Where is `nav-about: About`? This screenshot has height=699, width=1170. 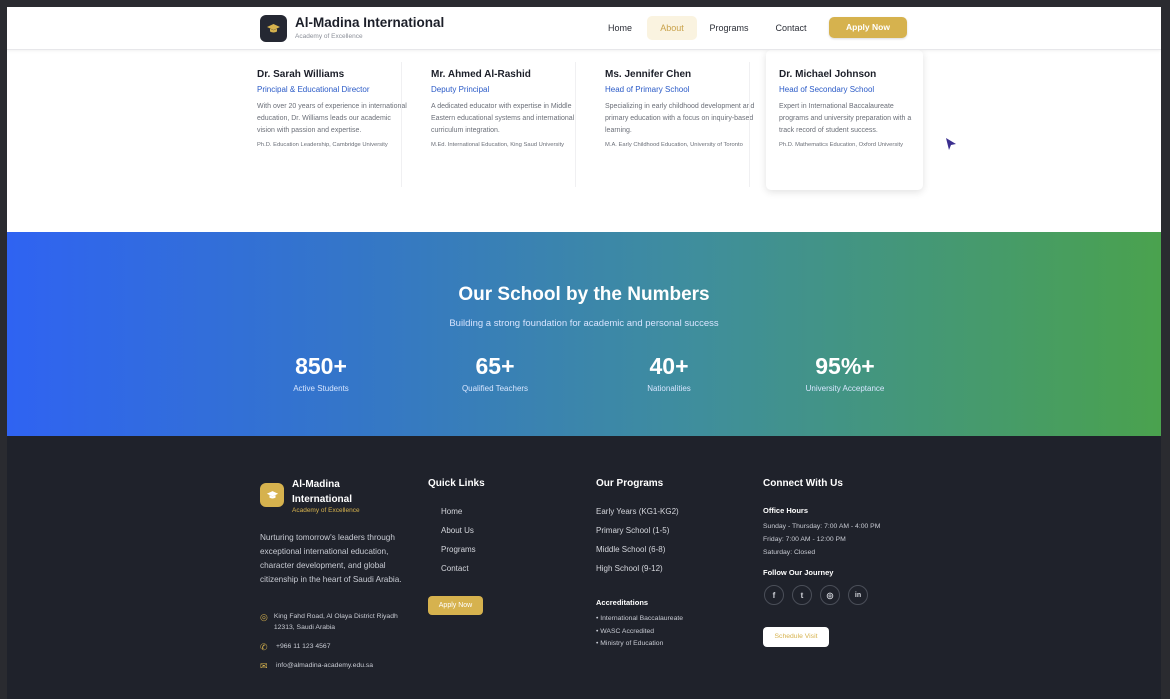 nav-about: About is located at coordinates (672, 28).